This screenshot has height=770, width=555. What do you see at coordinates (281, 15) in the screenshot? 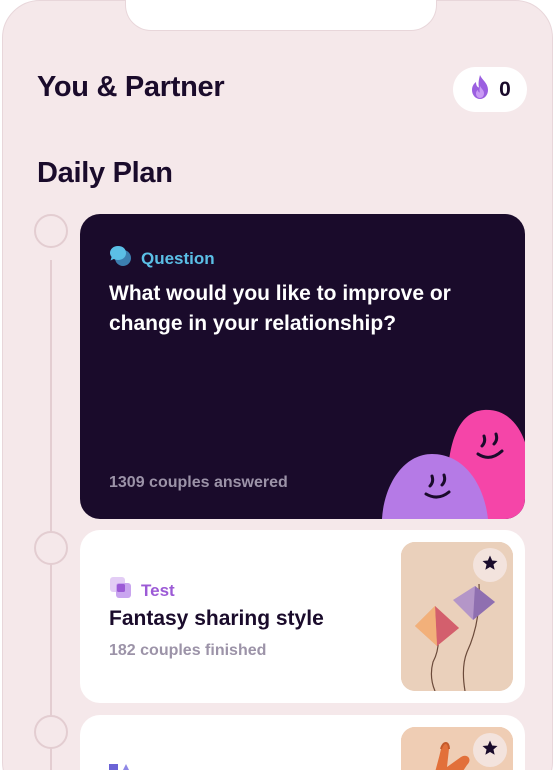
I see `device-notch` at bounding box center [281, 15].